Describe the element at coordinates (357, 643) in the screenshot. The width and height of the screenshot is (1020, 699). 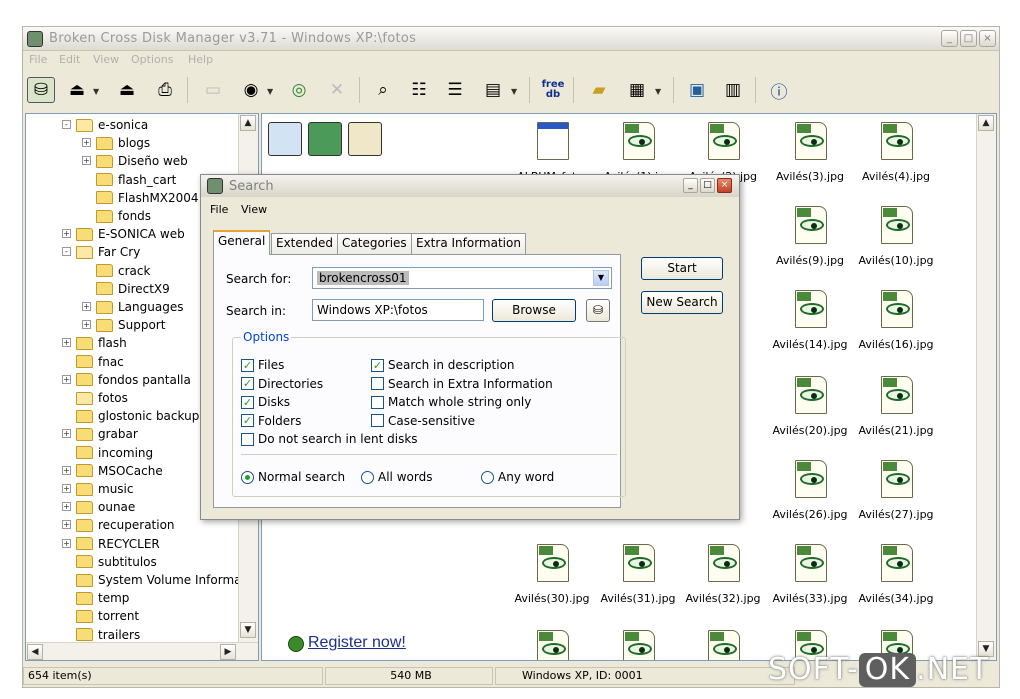
I see `register-link: Register now!` at that location.